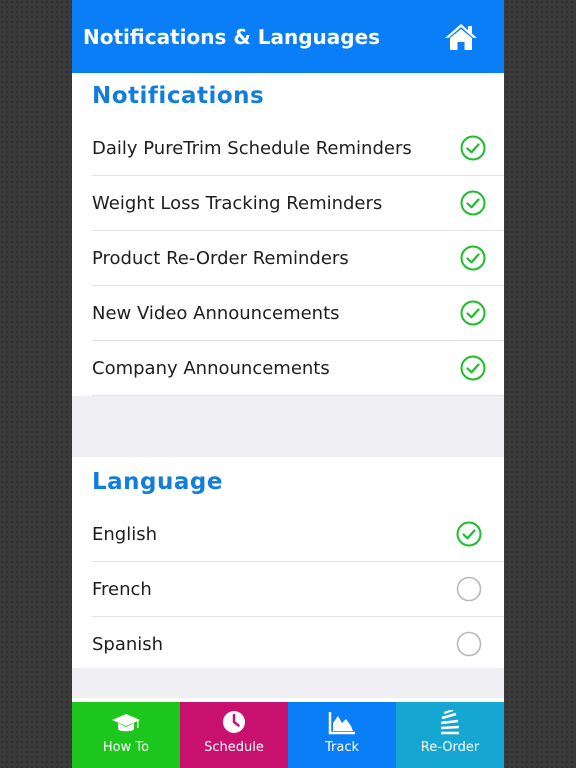 This screenshot has height=768, width=576. What do you see at coordinates (298, 534) in the screenshot?
I see `language-row-english: English` at bounding box center [298, 534].